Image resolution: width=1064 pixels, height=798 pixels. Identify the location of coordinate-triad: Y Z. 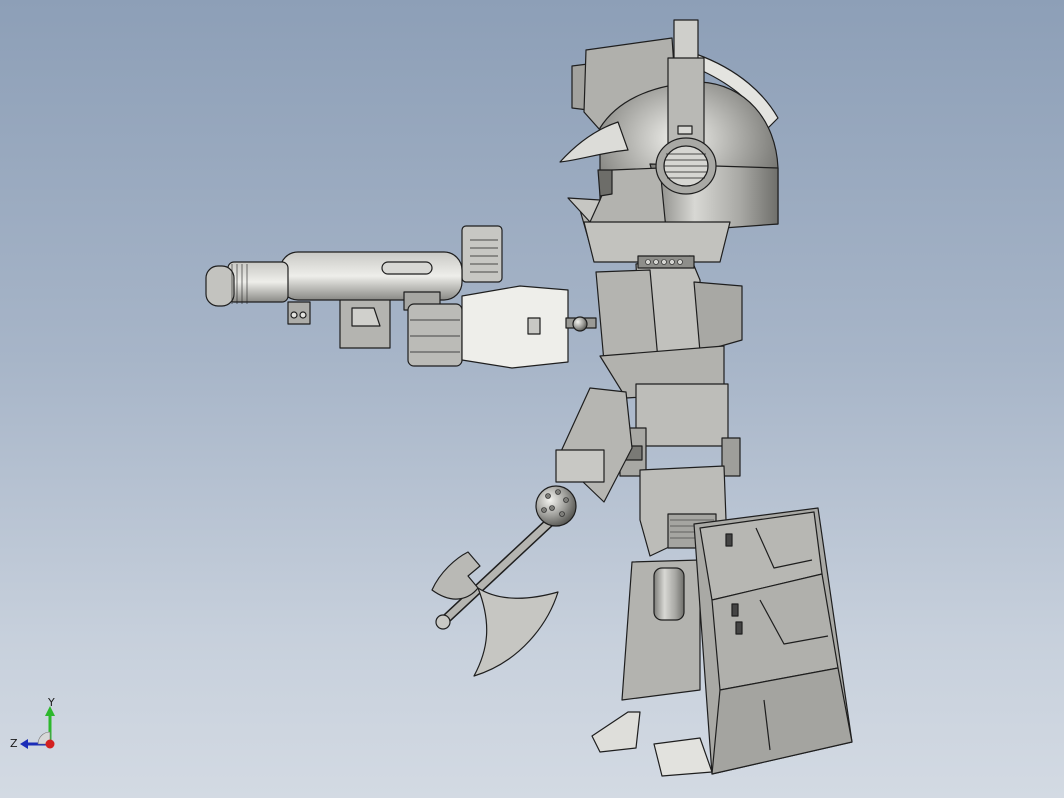
(32, 724).